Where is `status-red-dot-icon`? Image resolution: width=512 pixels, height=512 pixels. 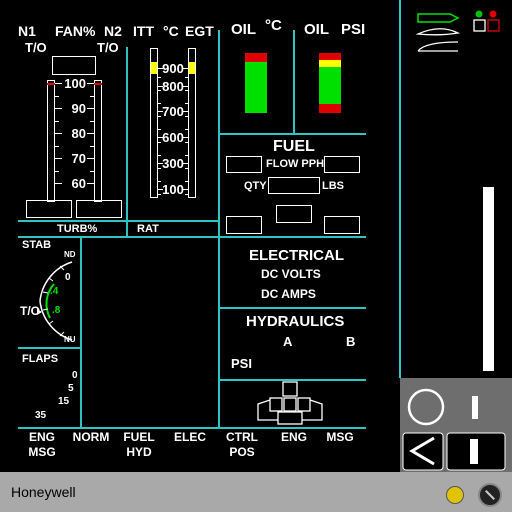 status-red-dot-icon is located at coordinates (493, 14).